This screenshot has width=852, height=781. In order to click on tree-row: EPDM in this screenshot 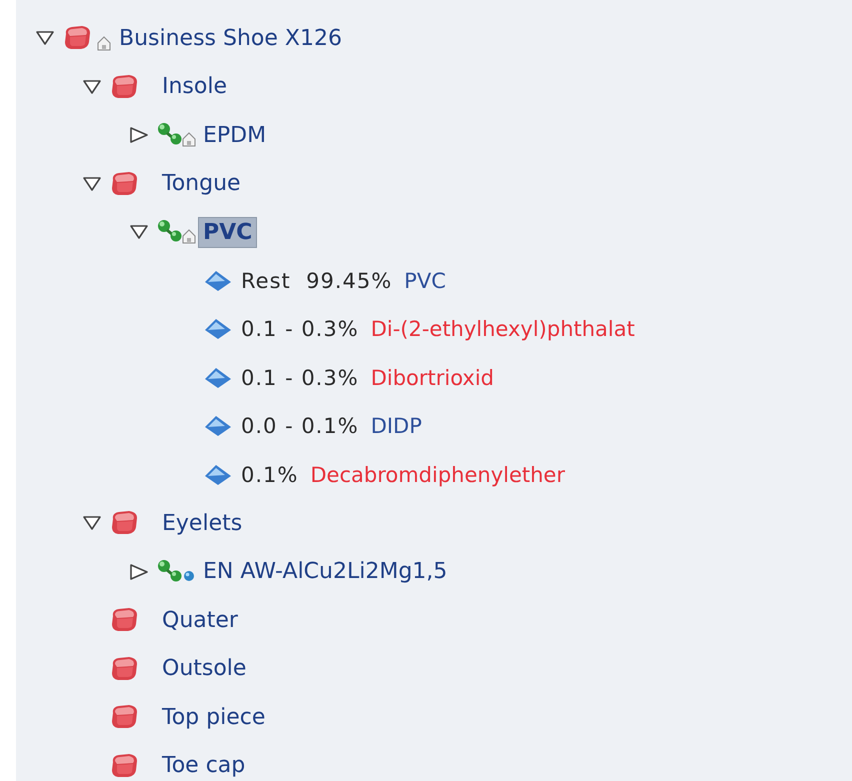, I will do `click(434, 135)`.